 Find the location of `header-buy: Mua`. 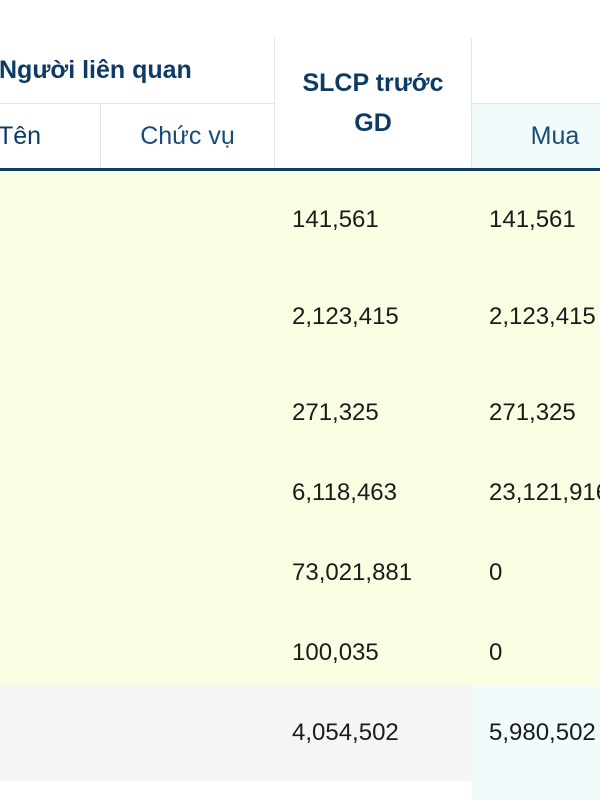

header-buy: Mua is located at coordinates (536, 136).